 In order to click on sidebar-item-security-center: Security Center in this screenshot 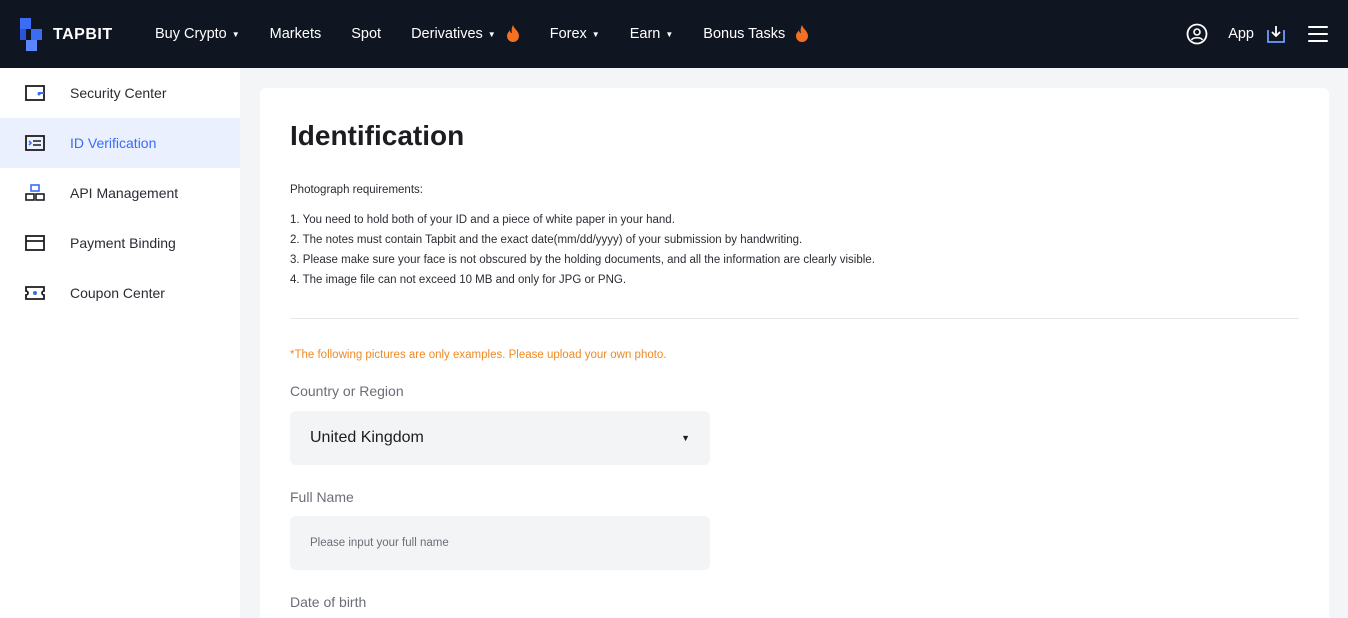, I will do `click(120, 93)`.